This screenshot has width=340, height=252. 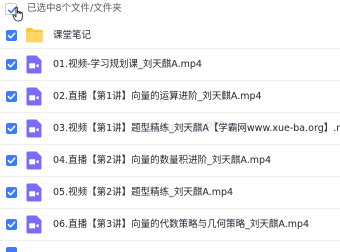 What do you see at coordinates (17, 14) in the screenshot?
I see `hand-cursor-icon` at bounding box center [17, 14].